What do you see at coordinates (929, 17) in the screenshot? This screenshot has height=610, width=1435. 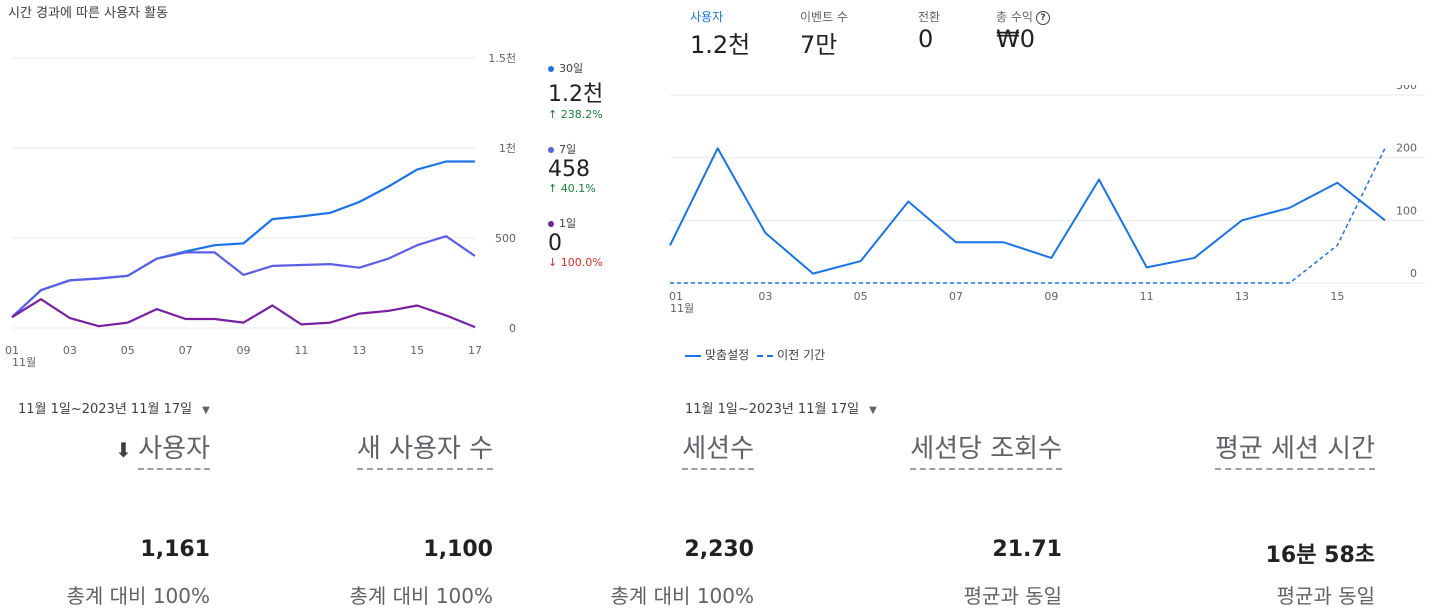 I see `metric-label: 전환` at bounding box center [929, 17].